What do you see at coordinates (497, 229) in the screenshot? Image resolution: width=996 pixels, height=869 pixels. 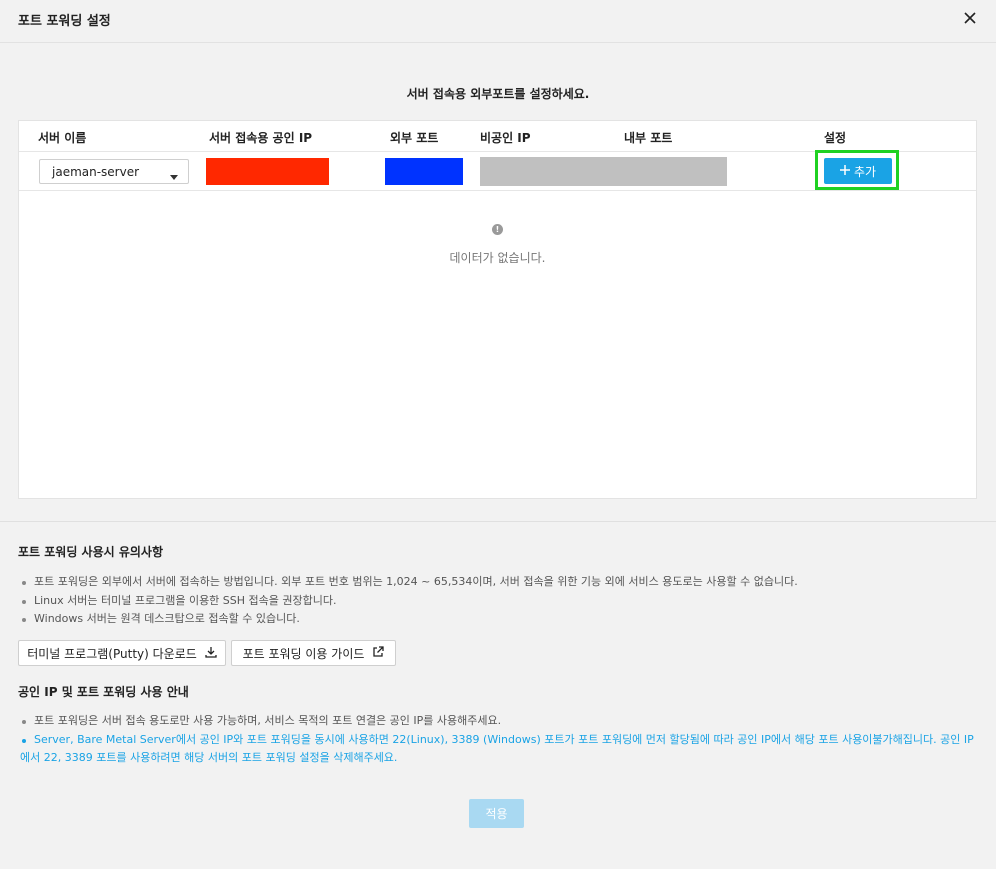 I see `info-icon: !` at bounding box center [497, 229].